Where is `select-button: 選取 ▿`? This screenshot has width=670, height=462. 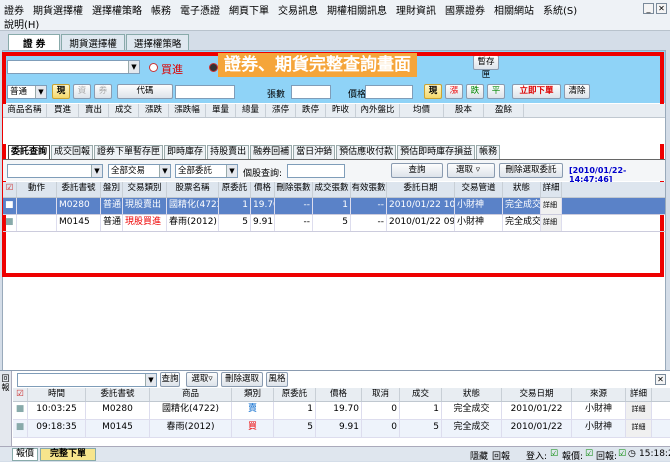
select-button: 選取 ▿ is located at coordinates (471, 170).